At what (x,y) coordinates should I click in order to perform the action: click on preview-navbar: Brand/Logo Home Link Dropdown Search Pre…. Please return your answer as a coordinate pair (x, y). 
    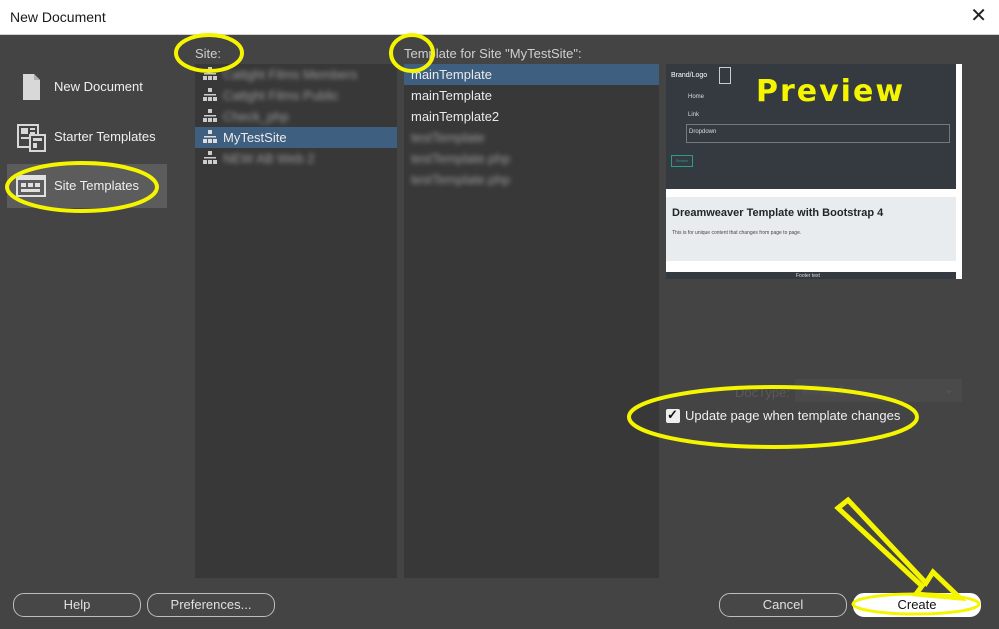
    Looking at the image, I should click on (811, 126).